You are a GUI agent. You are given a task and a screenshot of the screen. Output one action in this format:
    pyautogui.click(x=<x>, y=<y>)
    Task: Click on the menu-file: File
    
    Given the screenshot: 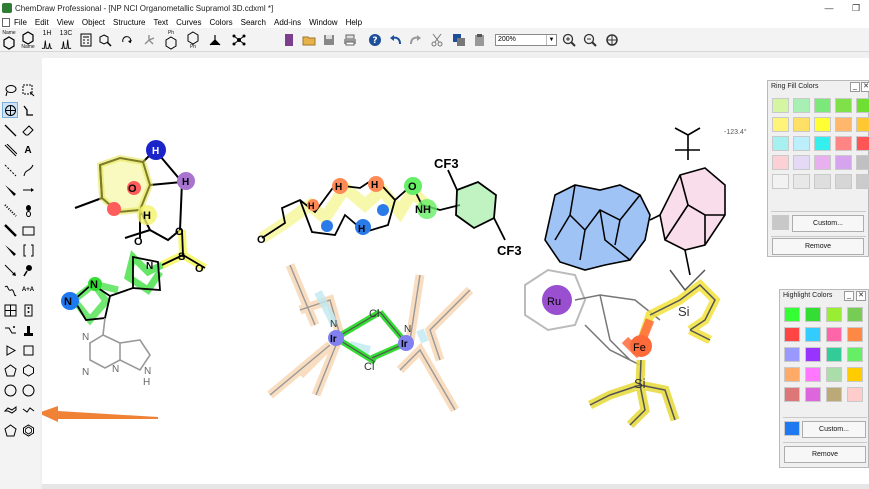 What is the action you would take?
    pyautogui.click(x=20, y=22)
    